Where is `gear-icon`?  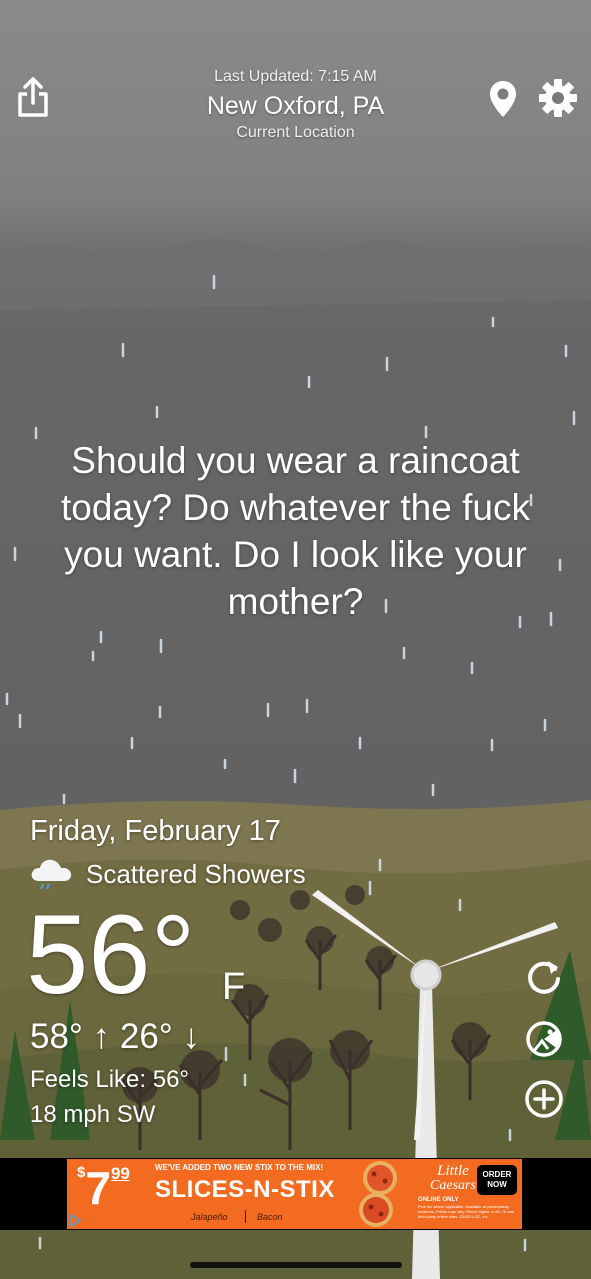
gear-icon is located at coordinates (558, 98).